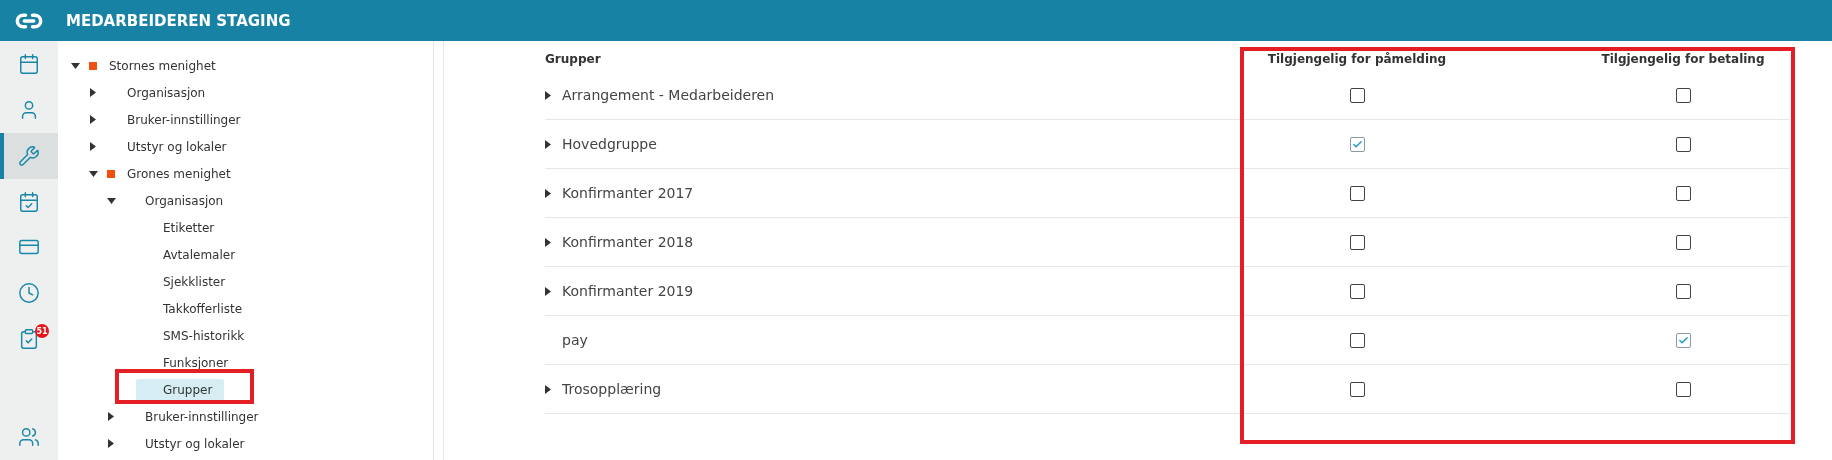 The height and width of the screenshot is (460, 1832). What do you see at coordinates (29, 201) in the screenshot?
I see `calendar-check-icon` at bounding box center [29, 201].